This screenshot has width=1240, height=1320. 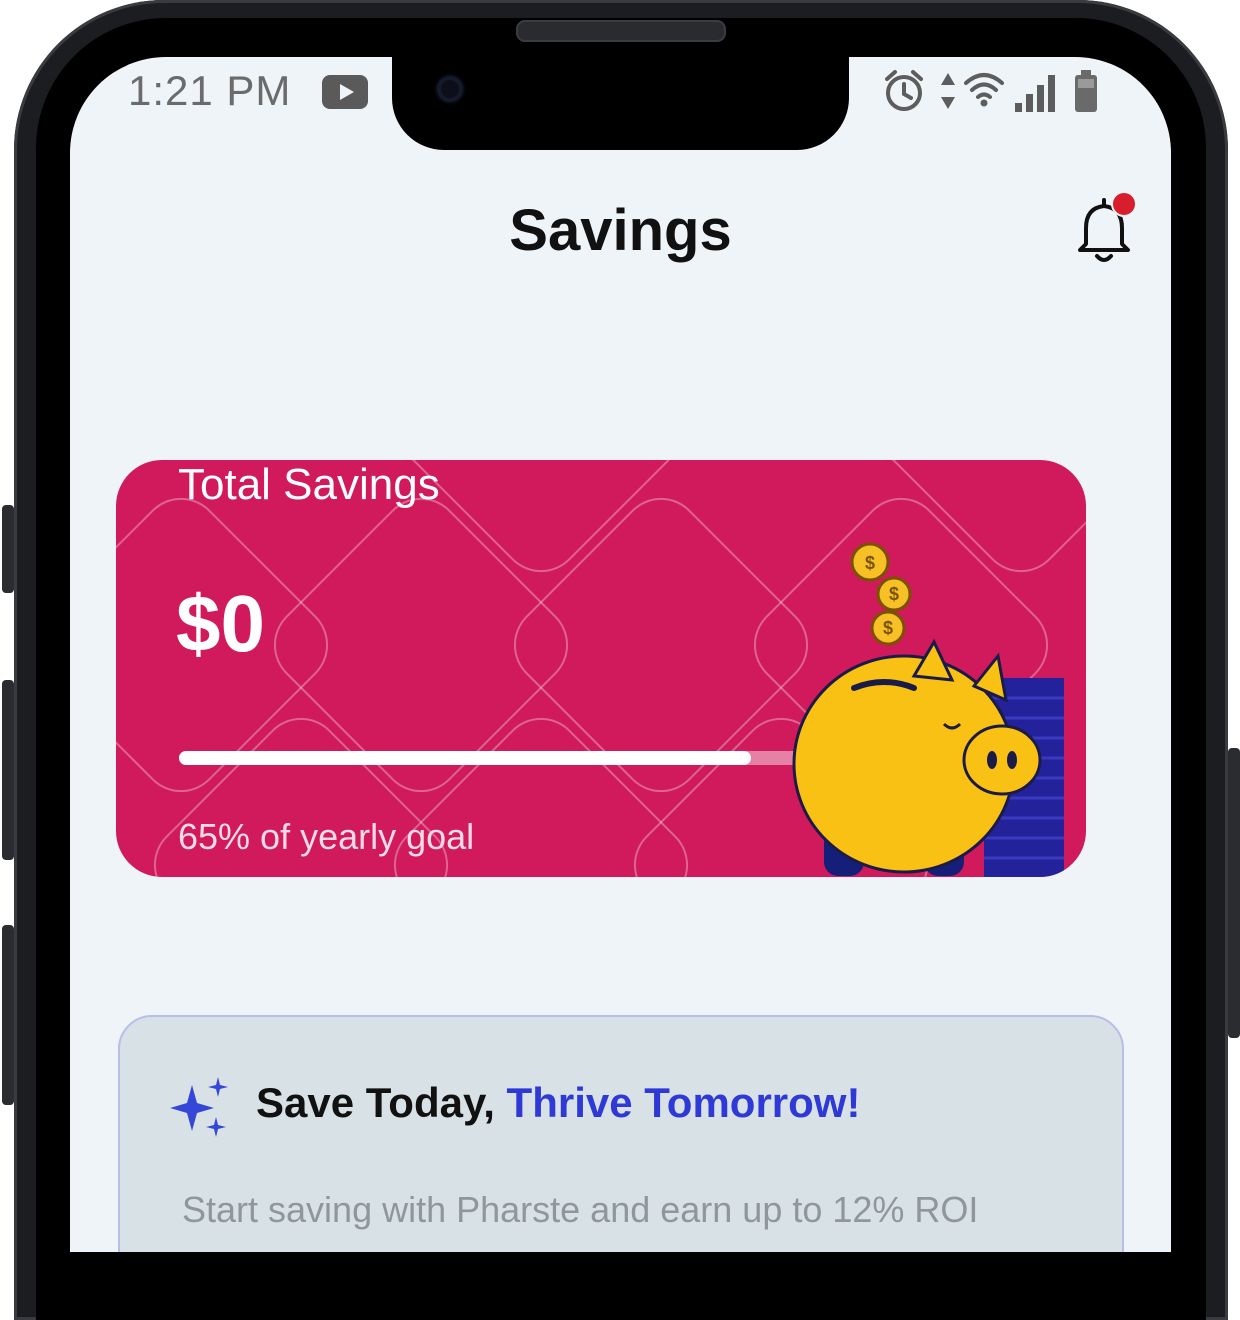 What do you see at coordinates (210, 90) in the screenshot?
I see `status-time: 1:21 PM` at bounding box center [210, 90].